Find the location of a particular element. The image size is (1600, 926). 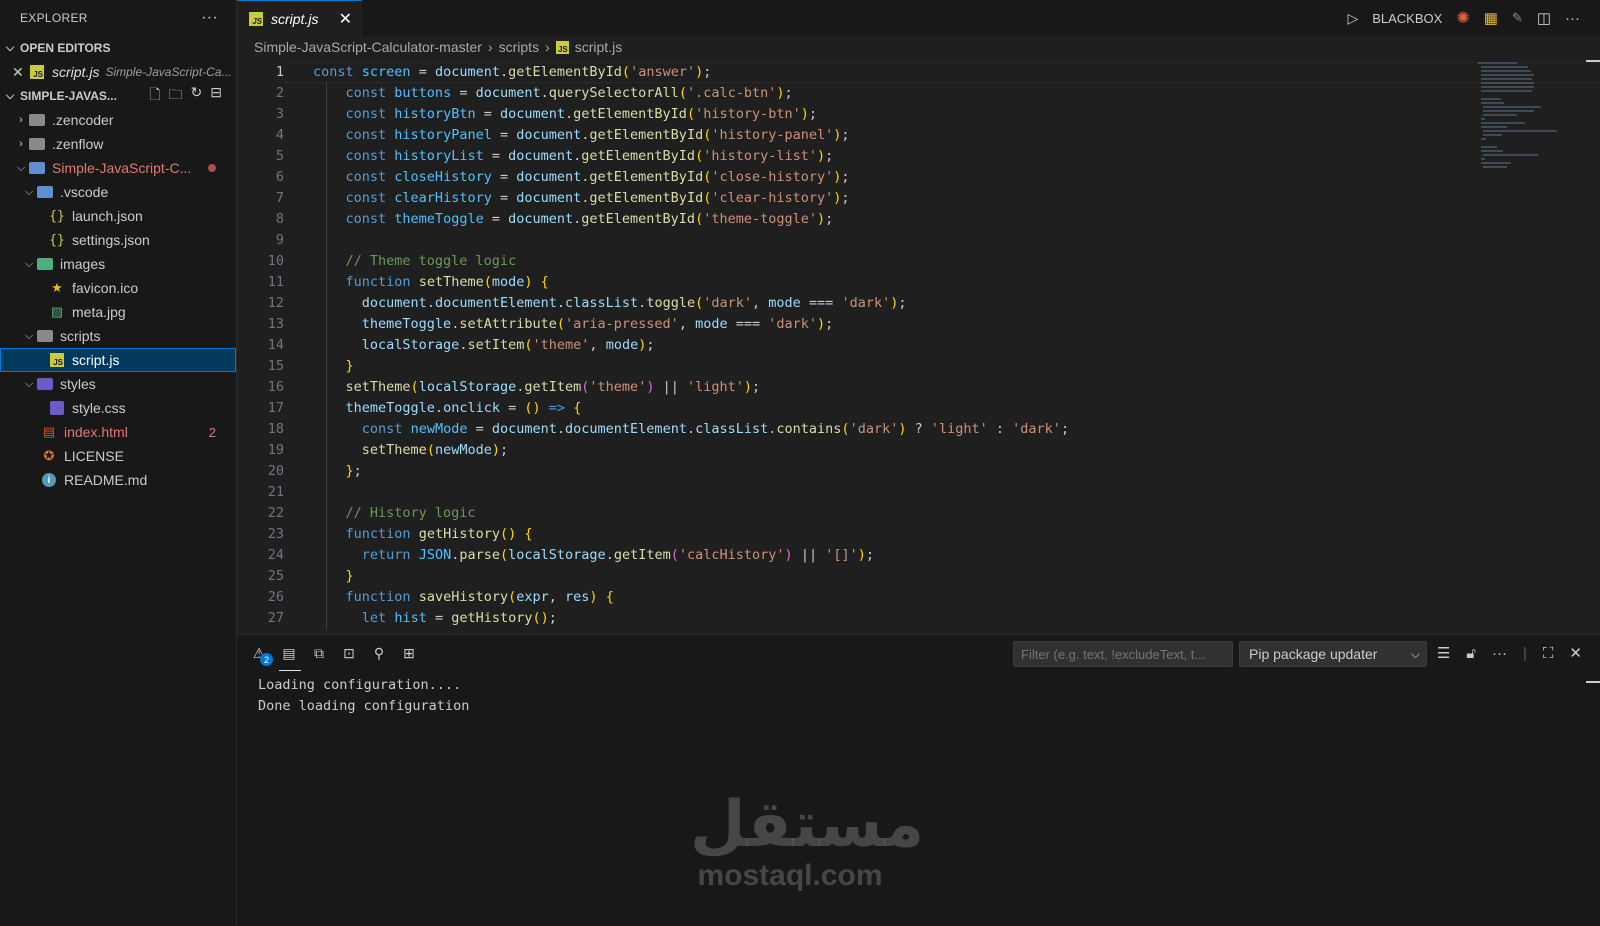

workspace-section: ⌵ SIMPLE-JAVAS... 🗋 🗀 ↻ ⊟ is located at coordinates (118, 96).